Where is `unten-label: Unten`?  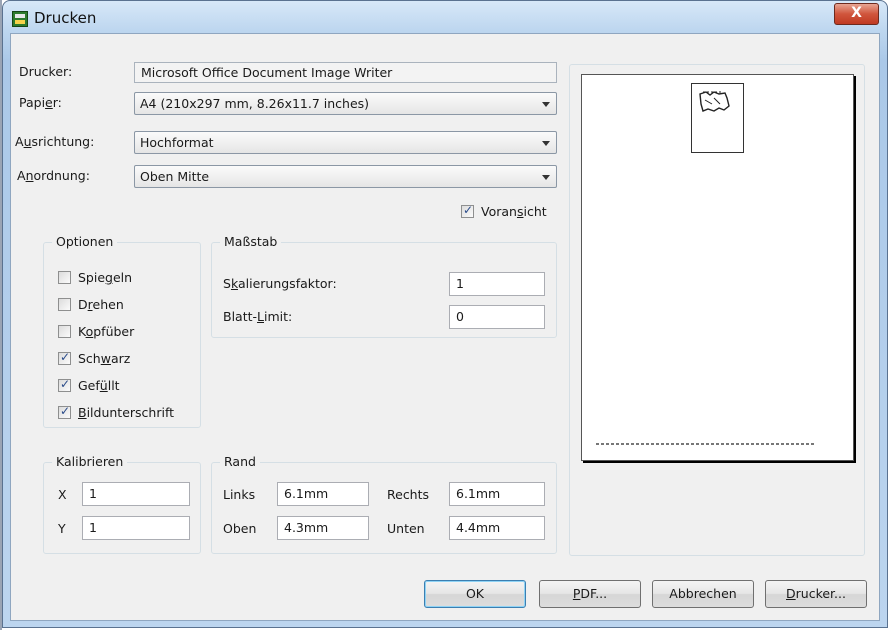 unten-label: Unten is located at coordinates (406, 528).